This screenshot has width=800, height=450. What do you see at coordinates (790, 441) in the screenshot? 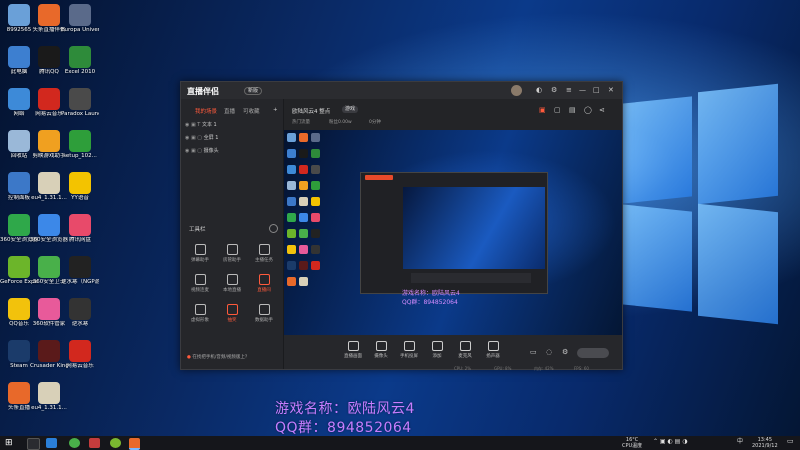
I see `notification-icon: ▭` at bounding box center [790, 441].